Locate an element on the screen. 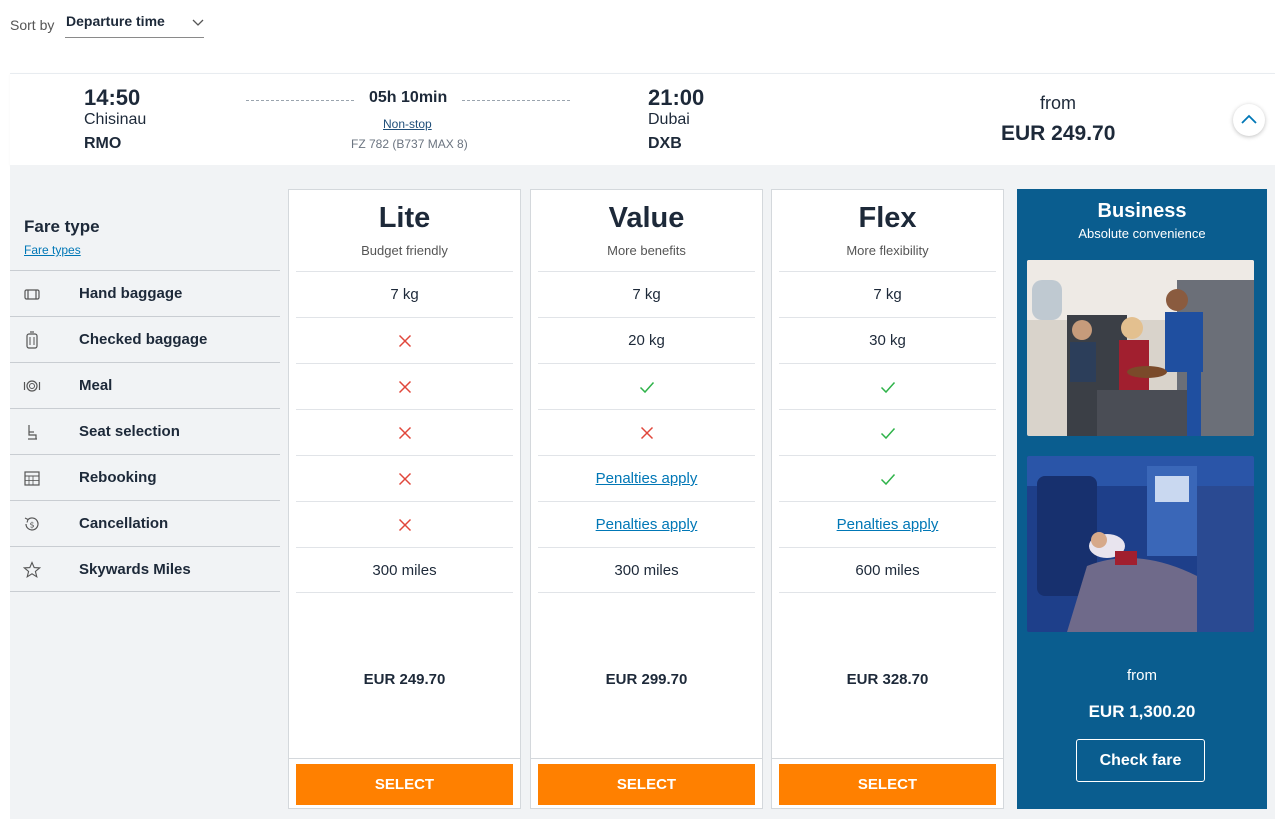 Image resolution: width=1275 pixels, height=819 pixels. feature-row-hand-baggage: Hand baggage is located at coordinates (145, 293).